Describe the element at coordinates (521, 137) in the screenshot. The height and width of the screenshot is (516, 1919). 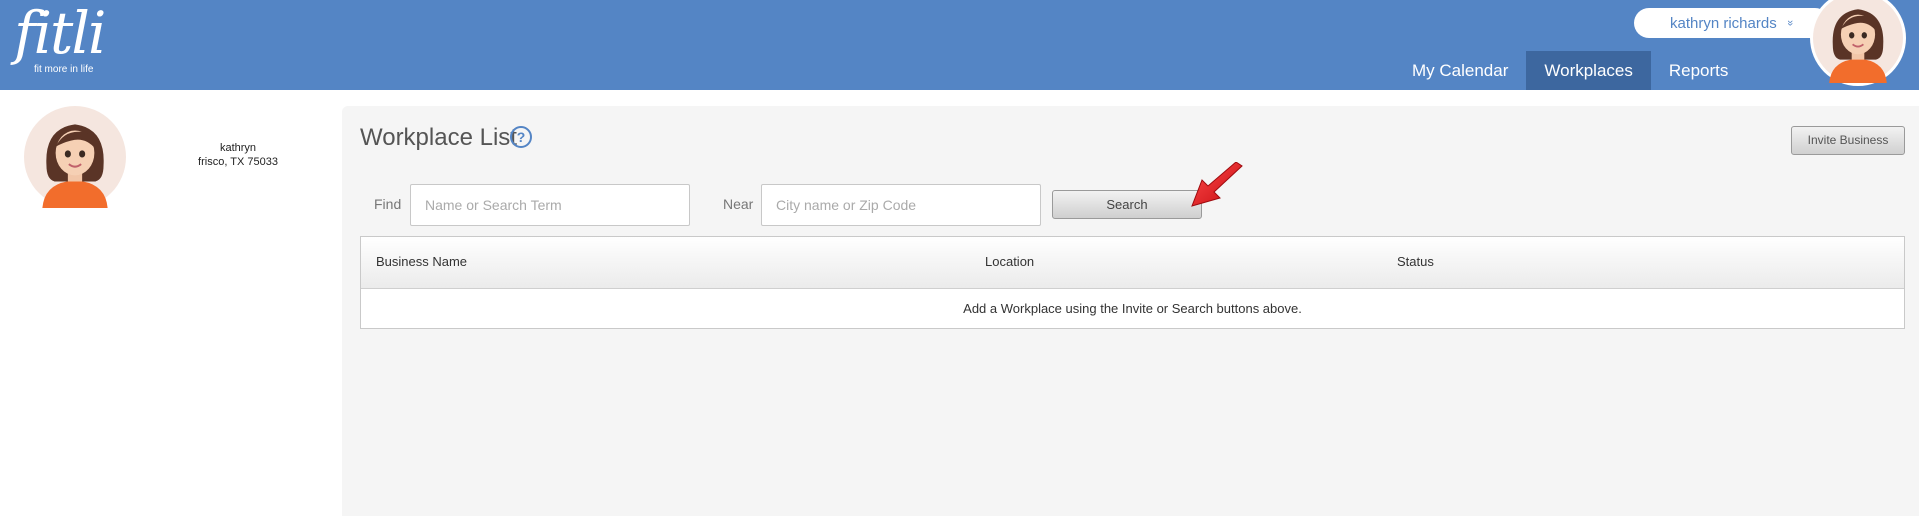
I see `help-icon: ?` at that location.